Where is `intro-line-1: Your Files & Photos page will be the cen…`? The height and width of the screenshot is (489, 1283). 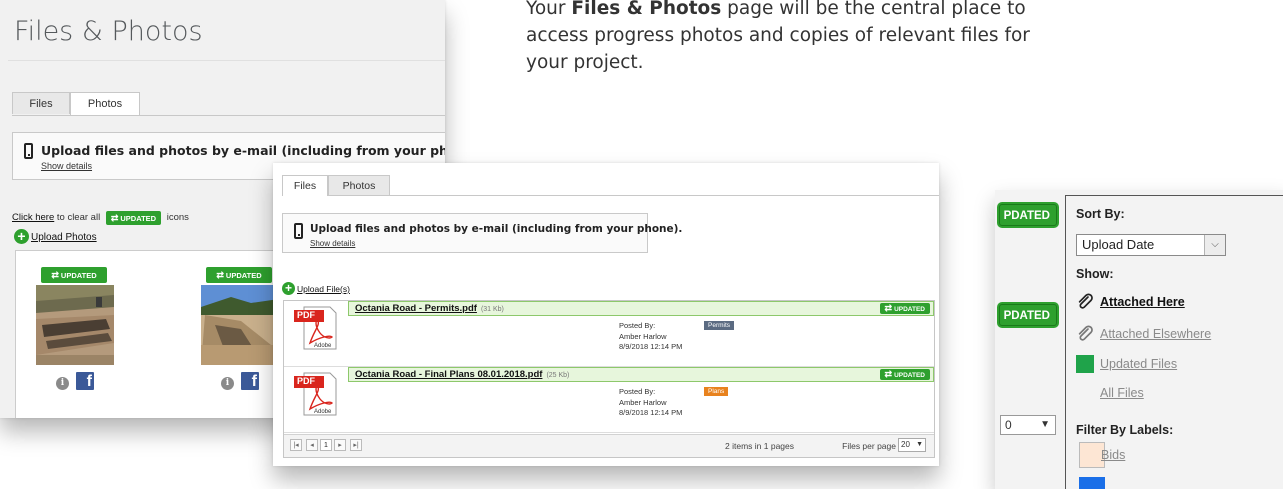 intro-line-1: Your Files & Photos page will be the cen… is located at coordinates (776, 11).